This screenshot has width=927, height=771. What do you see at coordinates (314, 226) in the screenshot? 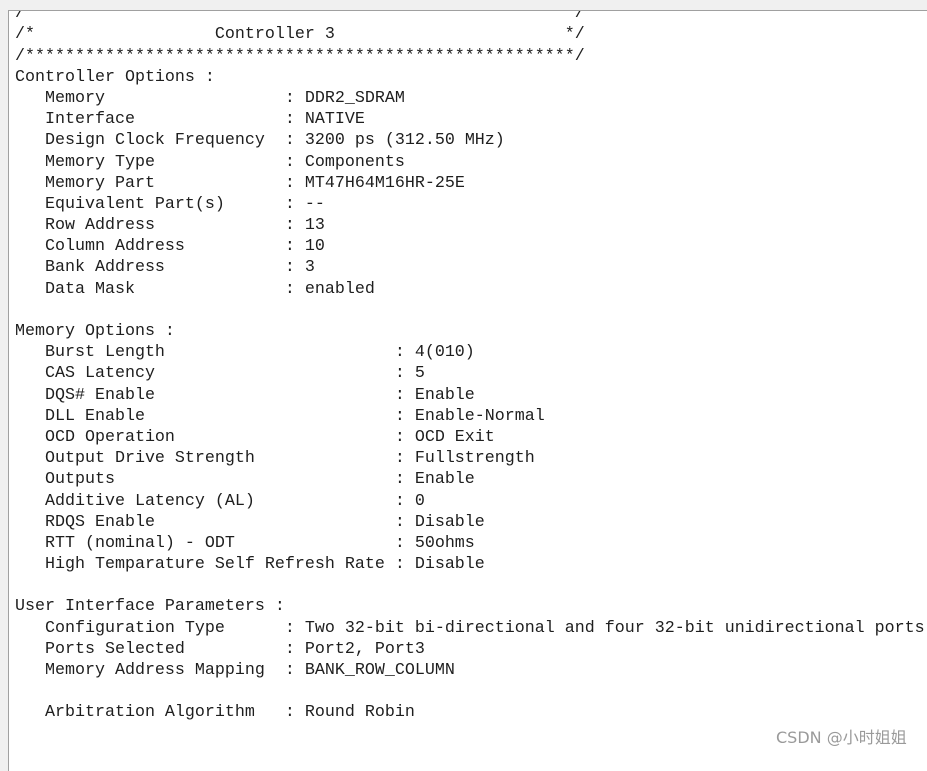
I see `option-value: 13` at bounding box center [314, 226].